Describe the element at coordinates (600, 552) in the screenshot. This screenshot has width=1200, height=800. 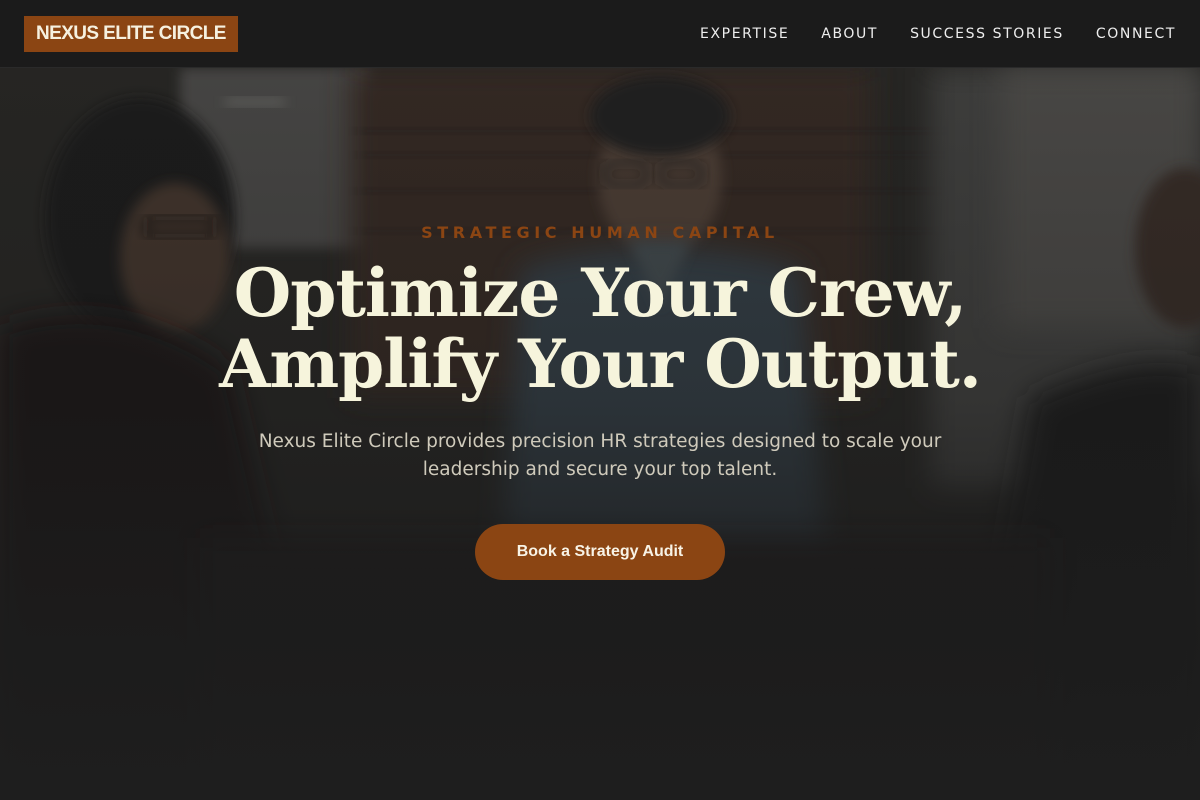
I see `book-strategy-audit-button: Book a Strategy Audit` at that location.